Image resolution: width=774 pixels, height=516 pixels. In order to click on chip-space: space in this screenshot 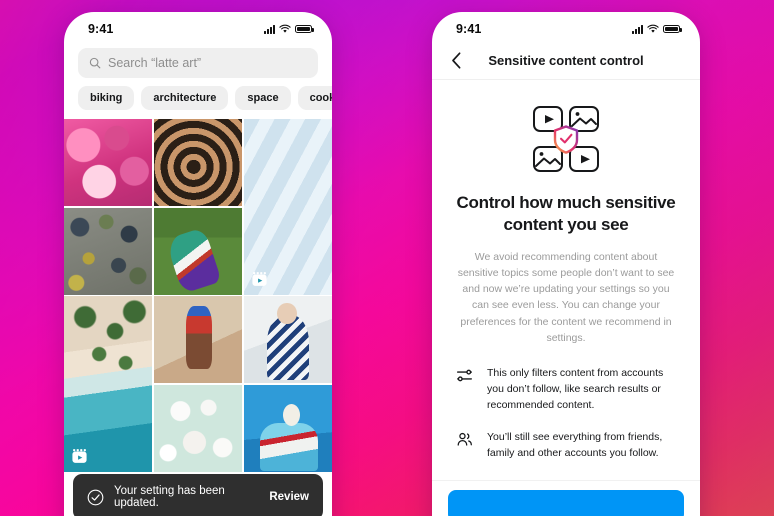, I will do `click(263, 98)`.